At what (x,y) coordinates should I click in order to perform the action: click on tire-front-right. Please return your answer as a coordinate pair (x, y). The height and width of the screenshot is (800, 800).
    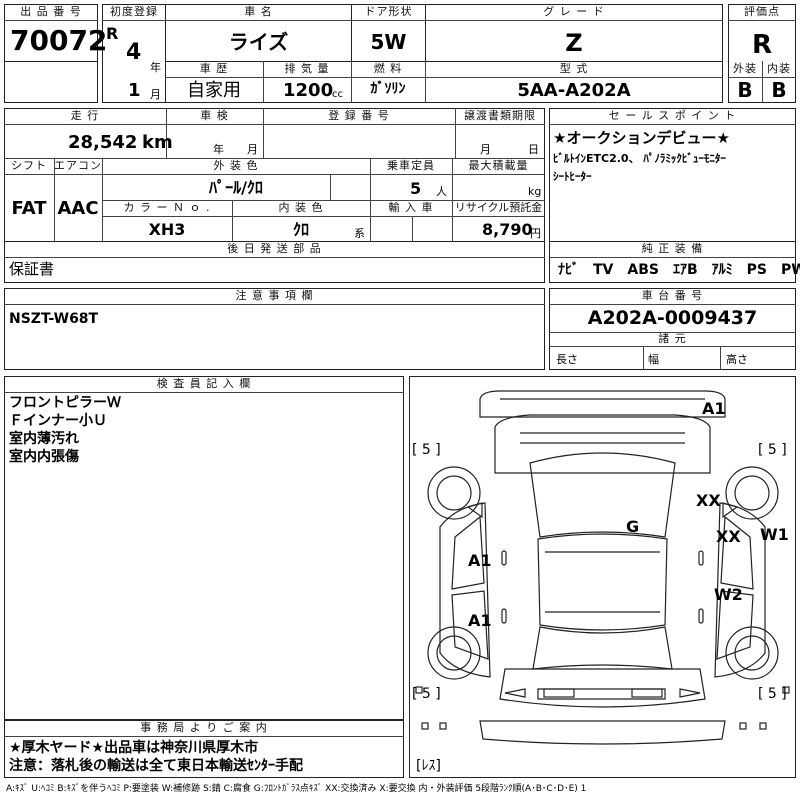
    Looking at the image, I should click on (752, 493).